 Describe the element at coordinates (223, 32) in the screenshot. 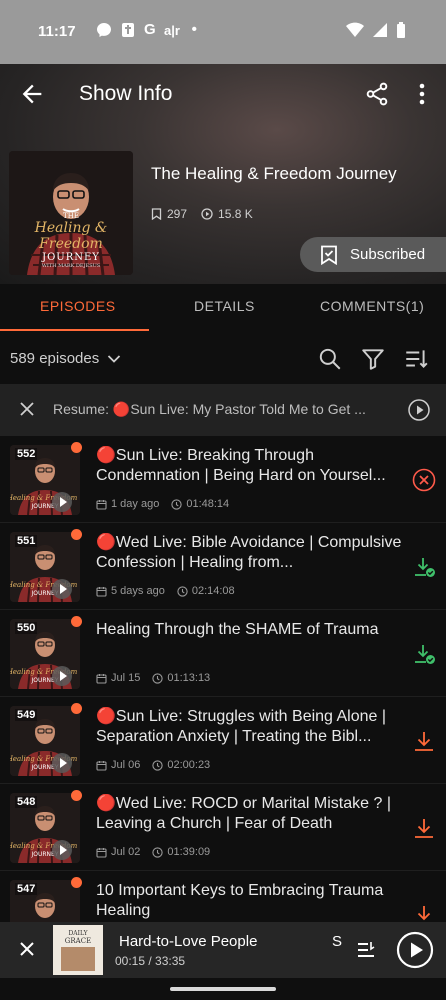

I see `status-bar: 11:17 G a|r •` at that location.